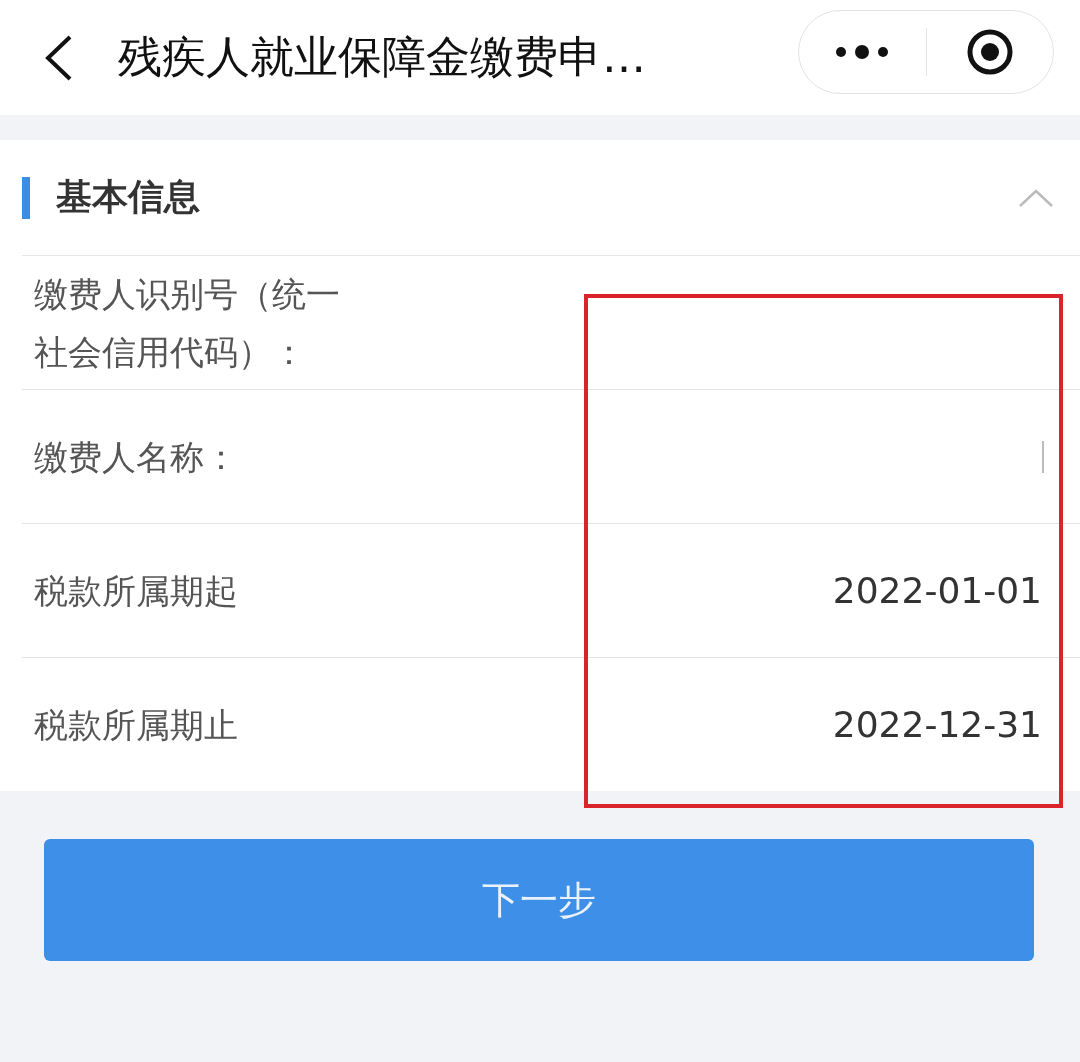 This screenshot has height=1062, width=1080. What do you see at coordinates (937, 724) in the screenshot?
I see `field-value: 2022-12-31` at bounding box center [937, 724].